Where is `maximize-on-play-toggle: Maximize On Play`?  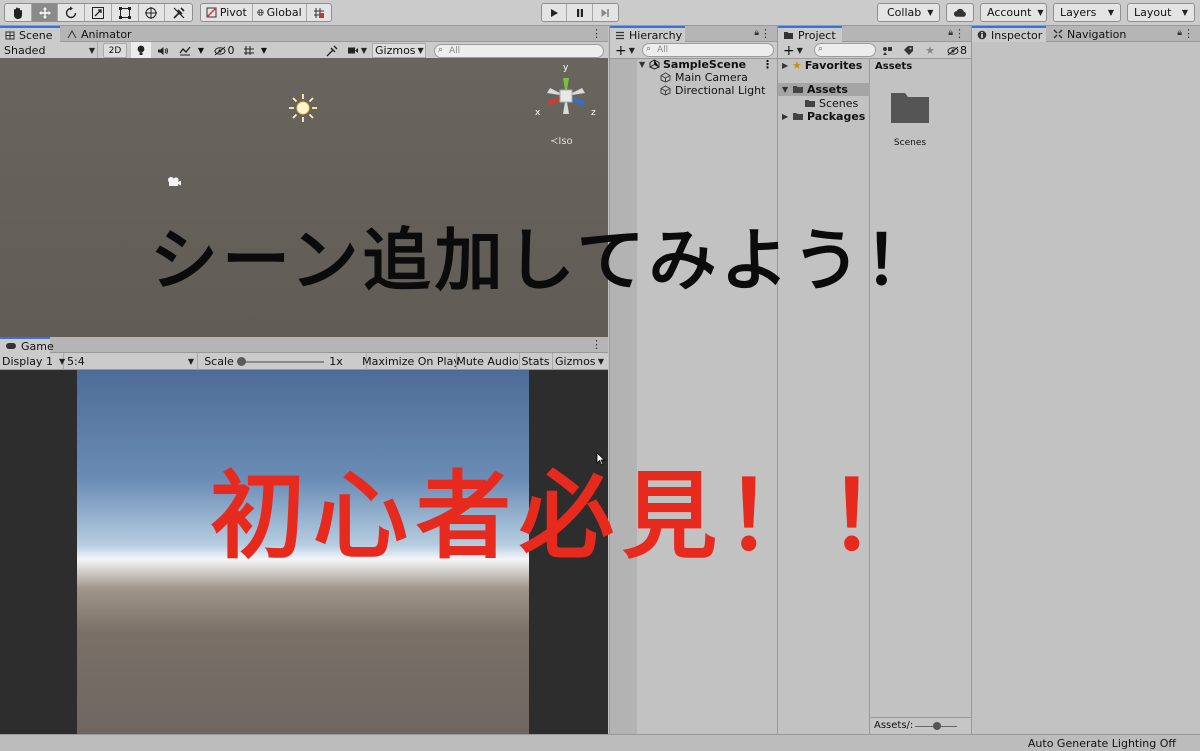 maximize-on-play-toggle: Maximize On Play is located at coordinates (411, 361).